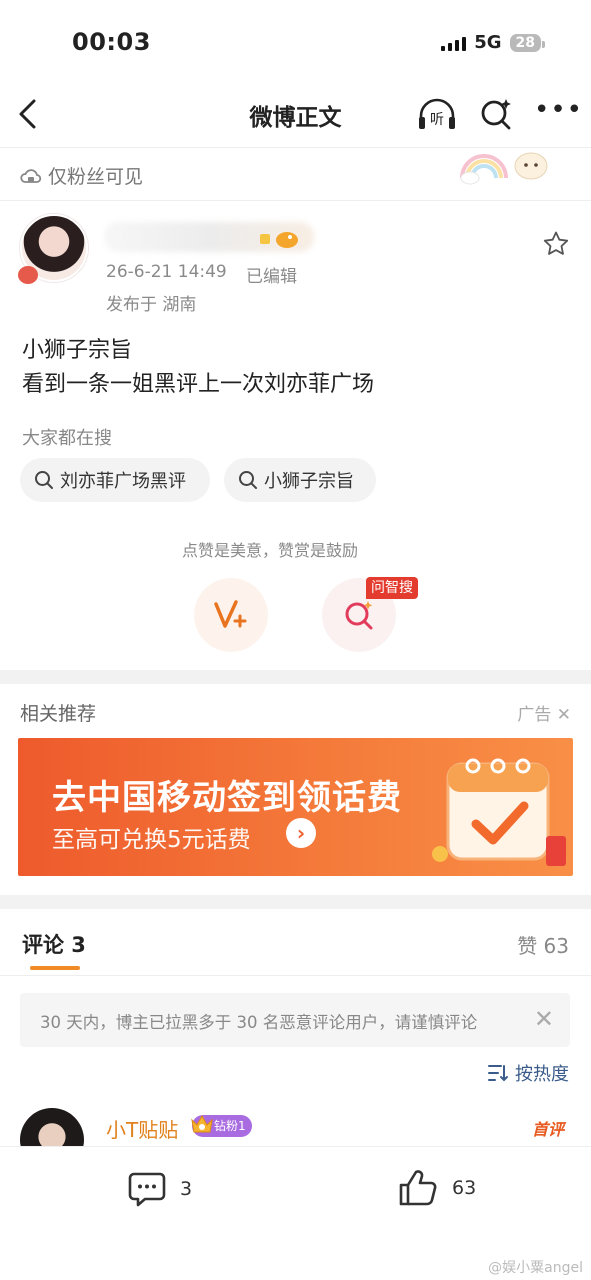 The width and height of the screenshot is (591, 1280). I want to click on trending-chip-label: 刘亦菲广场黑评, so click(123, 481).